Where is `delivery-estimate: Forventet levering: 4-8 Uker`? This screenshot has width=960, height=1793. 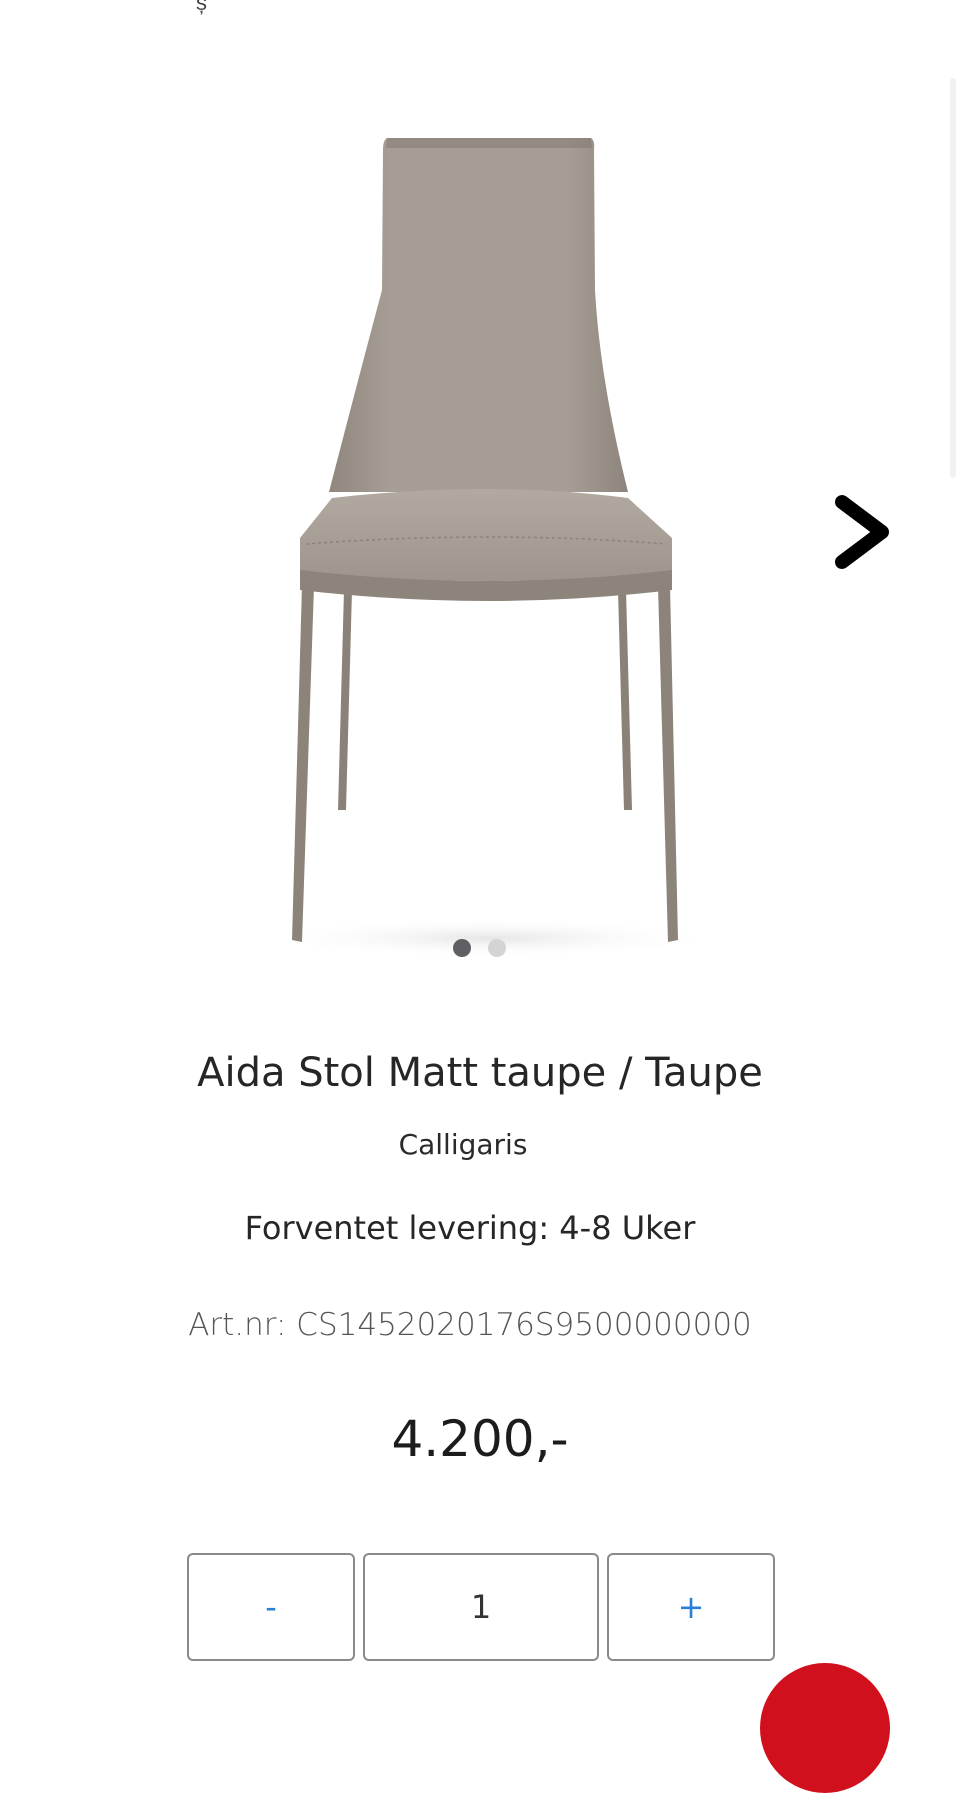
delivery-estimate: Forventet levering: 4-8 Uker is located at coordinates (470, 1228).